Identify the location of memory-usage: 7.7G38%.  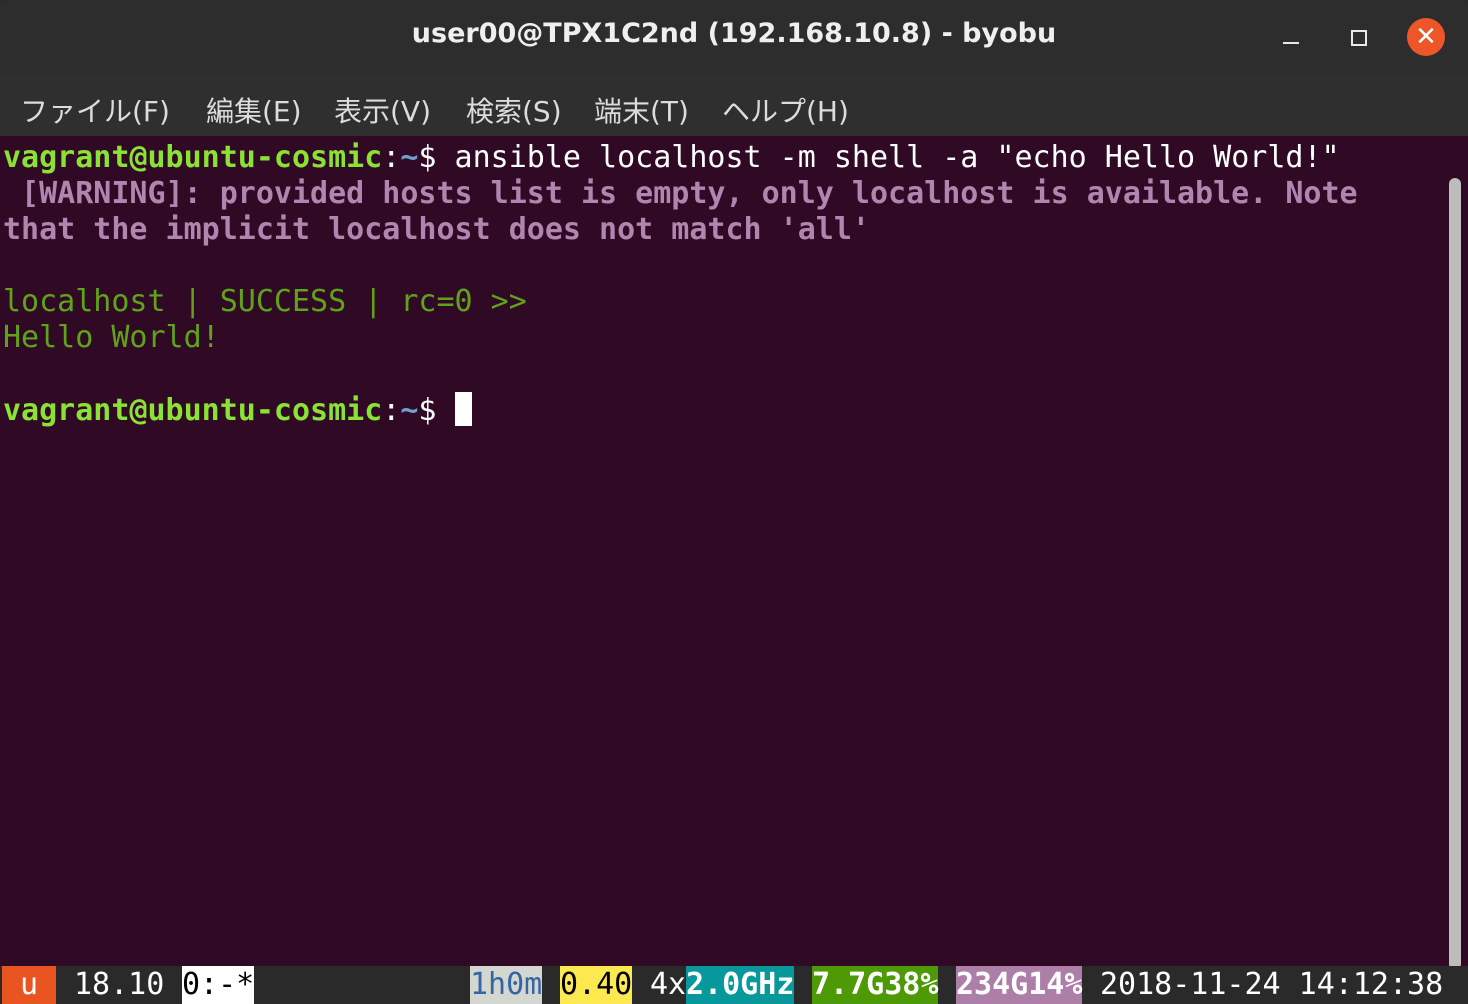
(875, 985).